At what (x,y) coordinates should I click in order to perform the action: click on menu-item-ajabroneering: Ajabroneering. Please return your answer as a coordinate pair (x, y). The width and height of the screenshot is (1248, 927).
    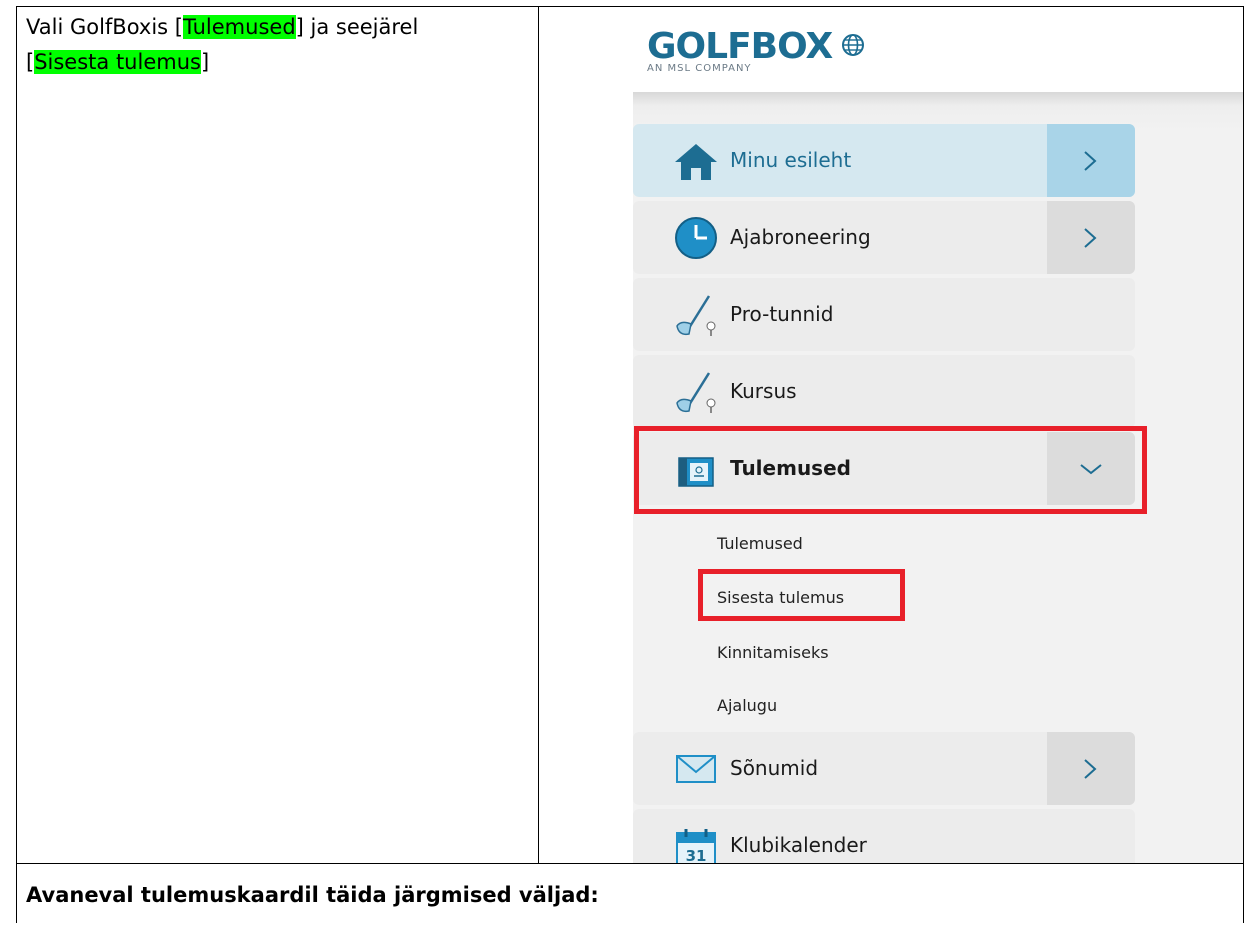
    Looking at the image, I should click on (884, 237).